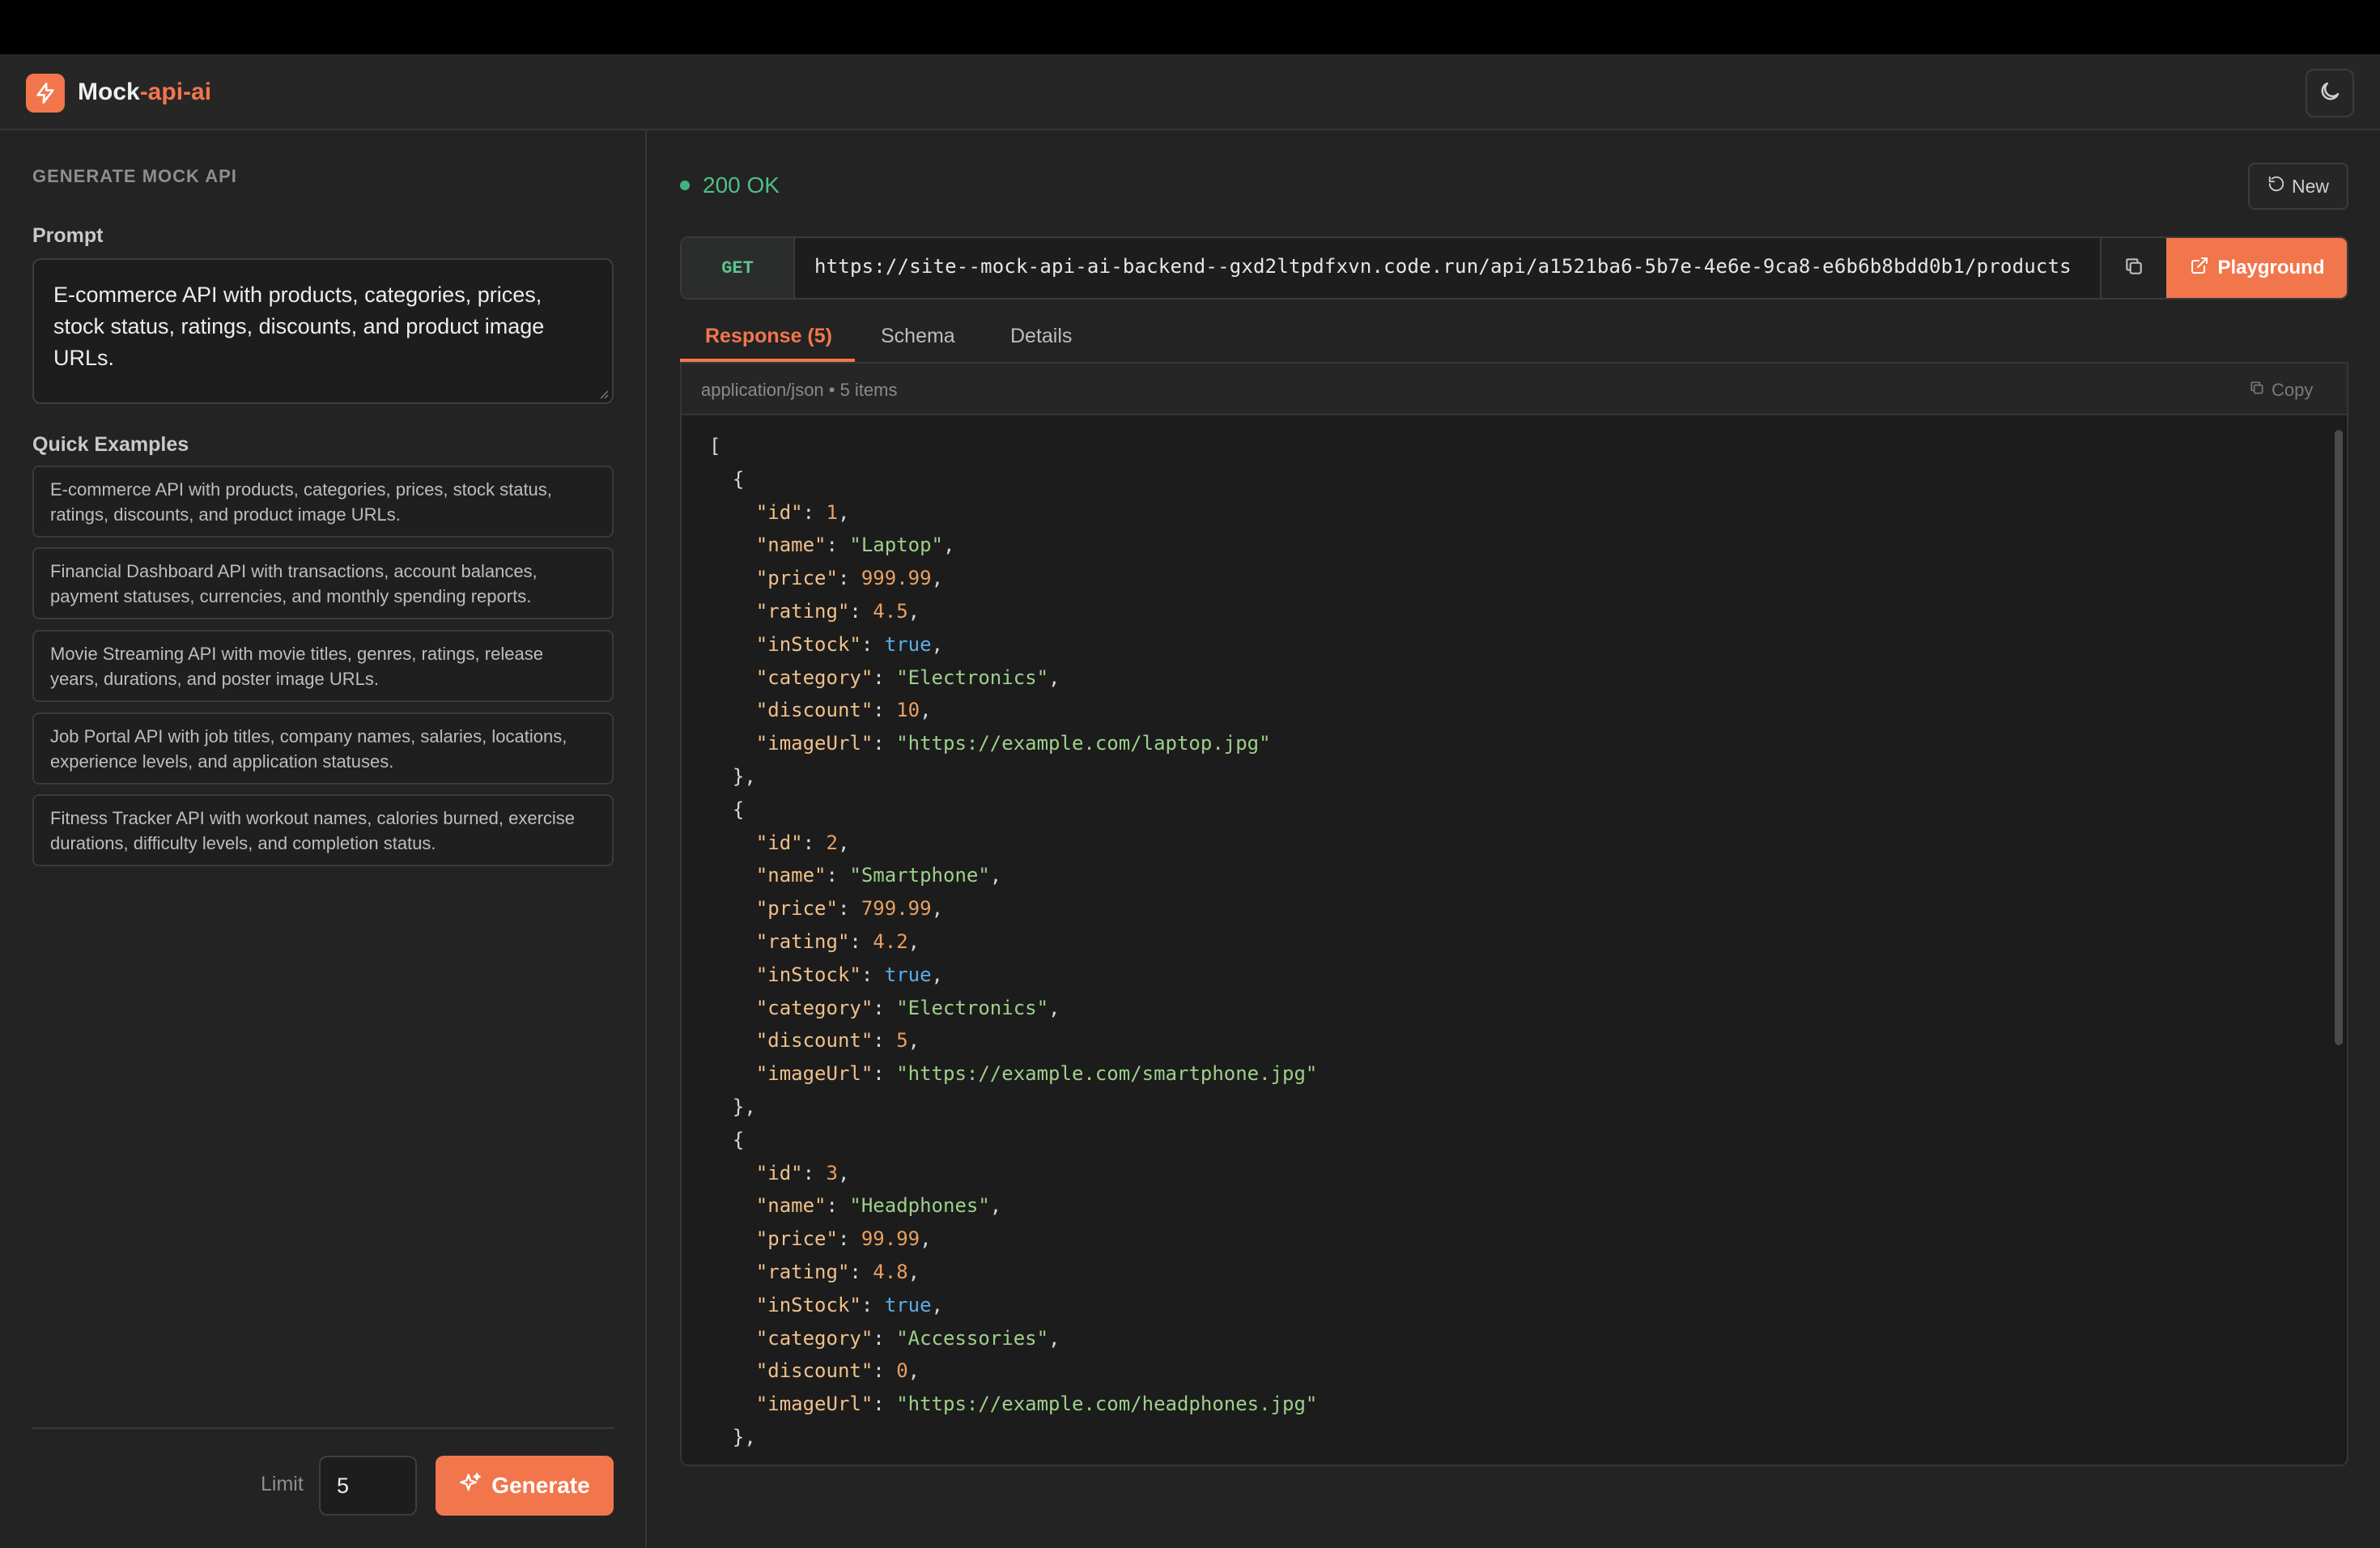 This screenshot has height=1548, width=2380. I want to click on json-value: "https://example.com/smartphone.jpg", so click(1107, 1074).